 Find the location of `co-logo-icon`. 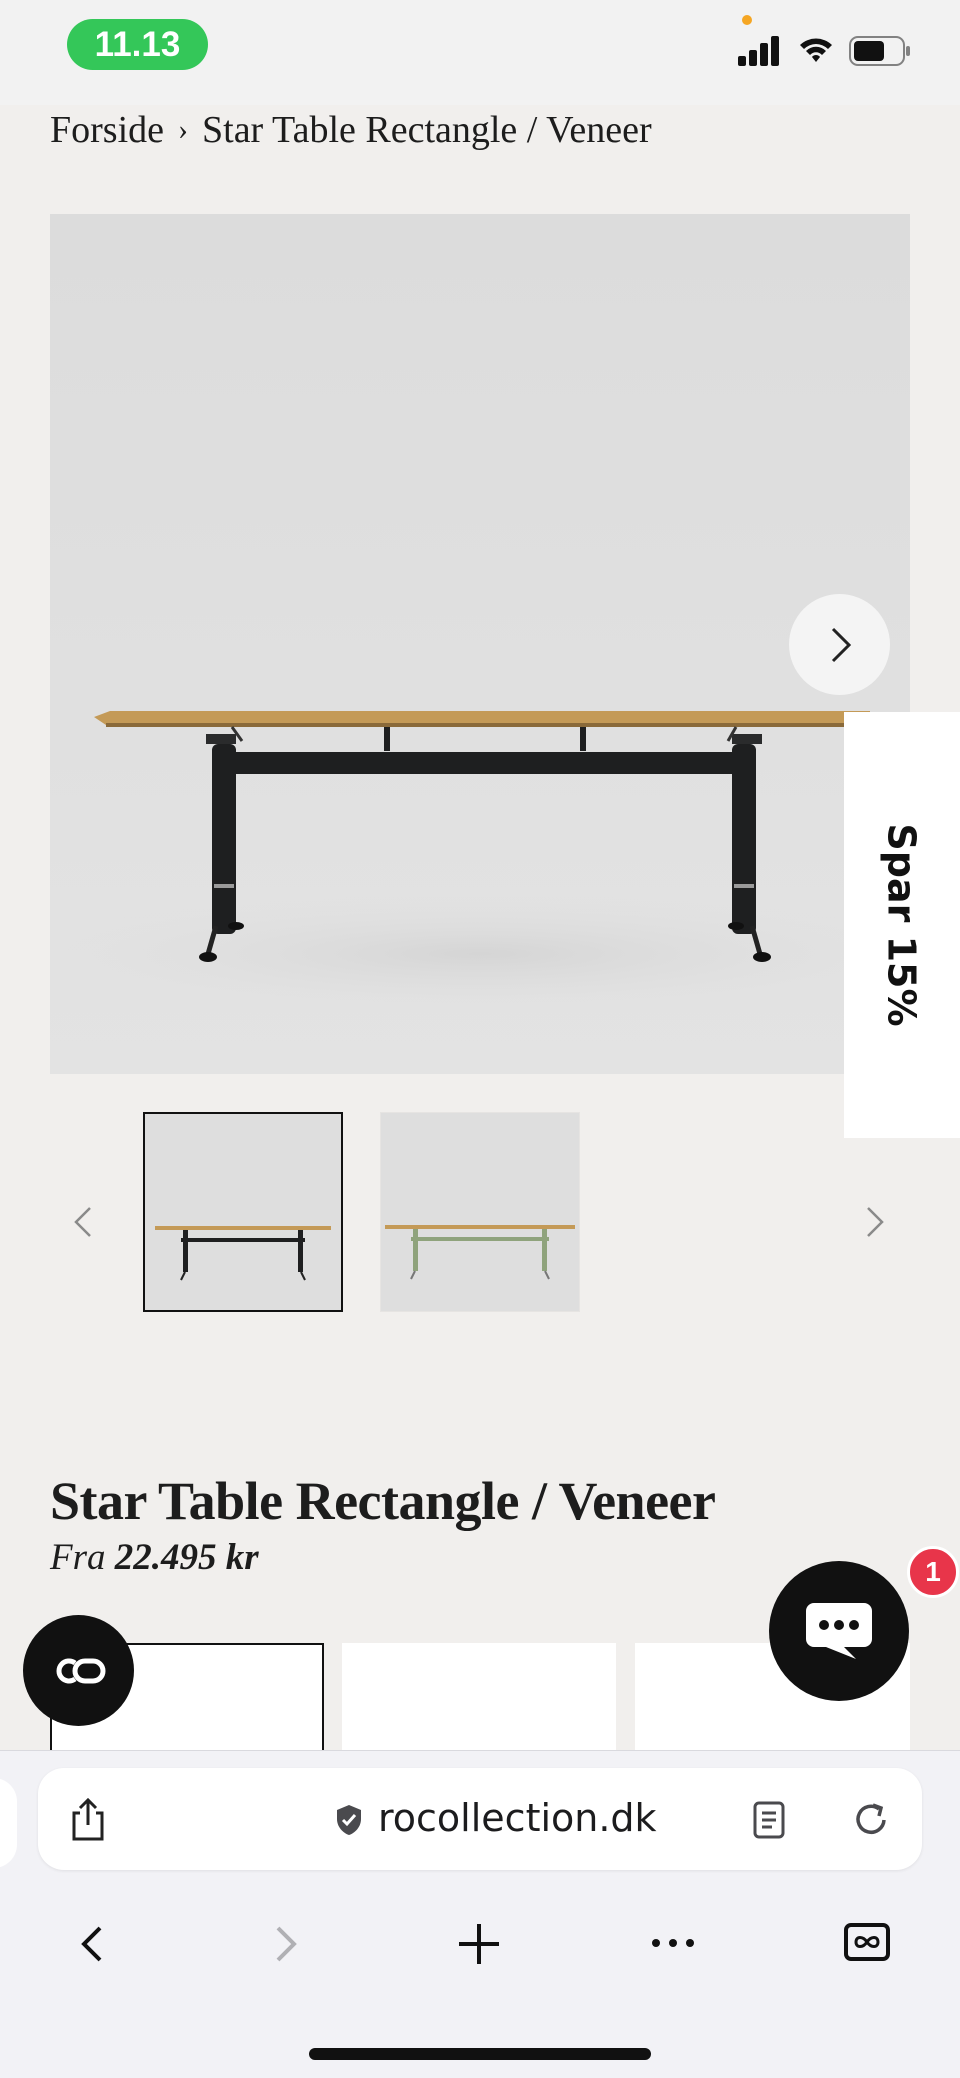

co-logo-icon is located at coordinates (80, 1670).